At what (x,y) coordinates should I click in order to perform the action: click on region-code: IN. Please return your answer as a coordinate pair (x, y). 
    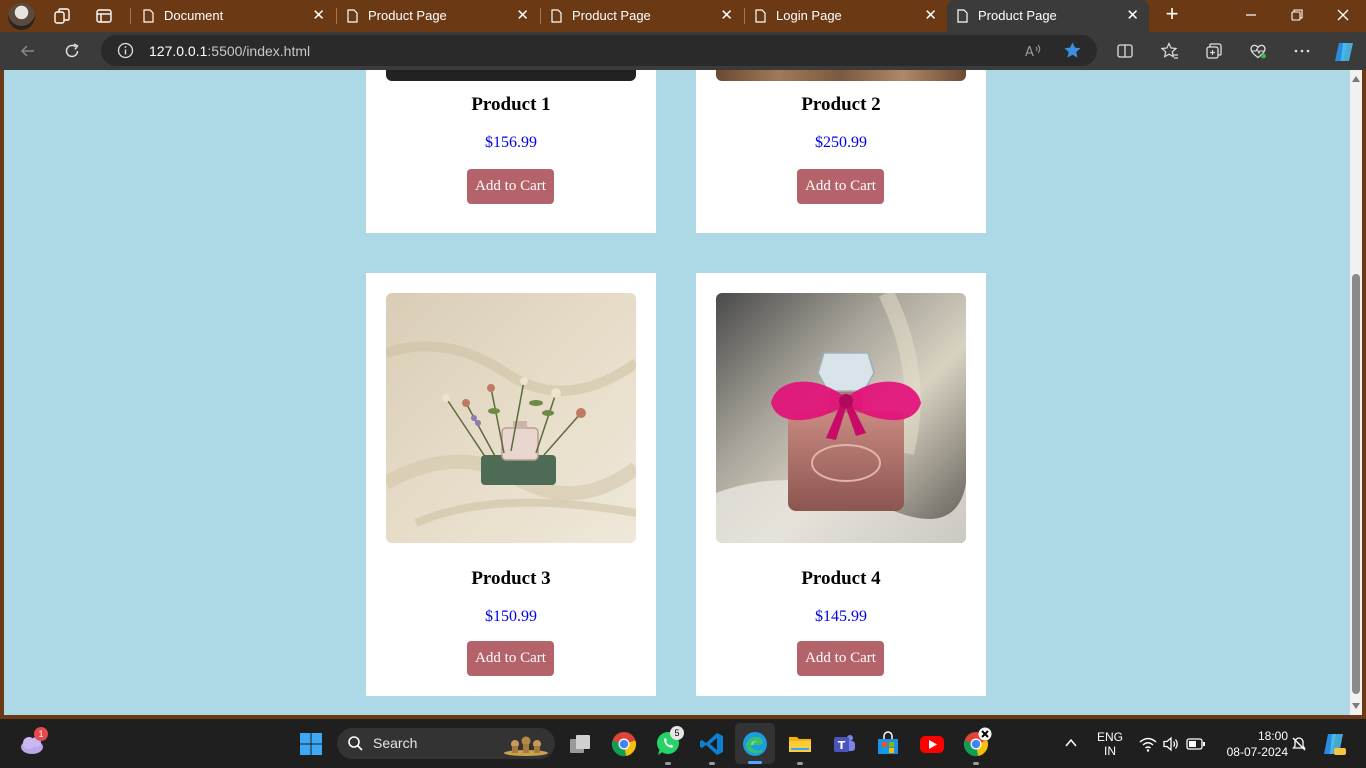
    Looking at the image, I should click on (1110, 751).